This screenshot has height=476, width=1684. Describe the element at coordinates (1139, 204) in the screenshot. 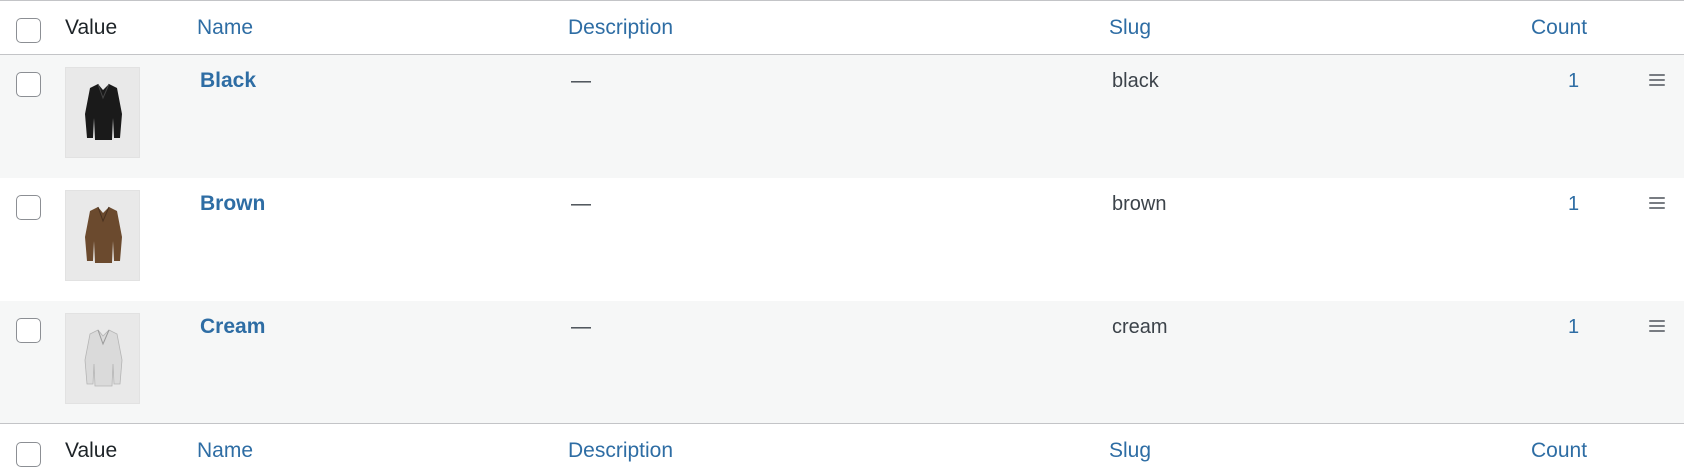

I see `term-slug: brown` at that location.